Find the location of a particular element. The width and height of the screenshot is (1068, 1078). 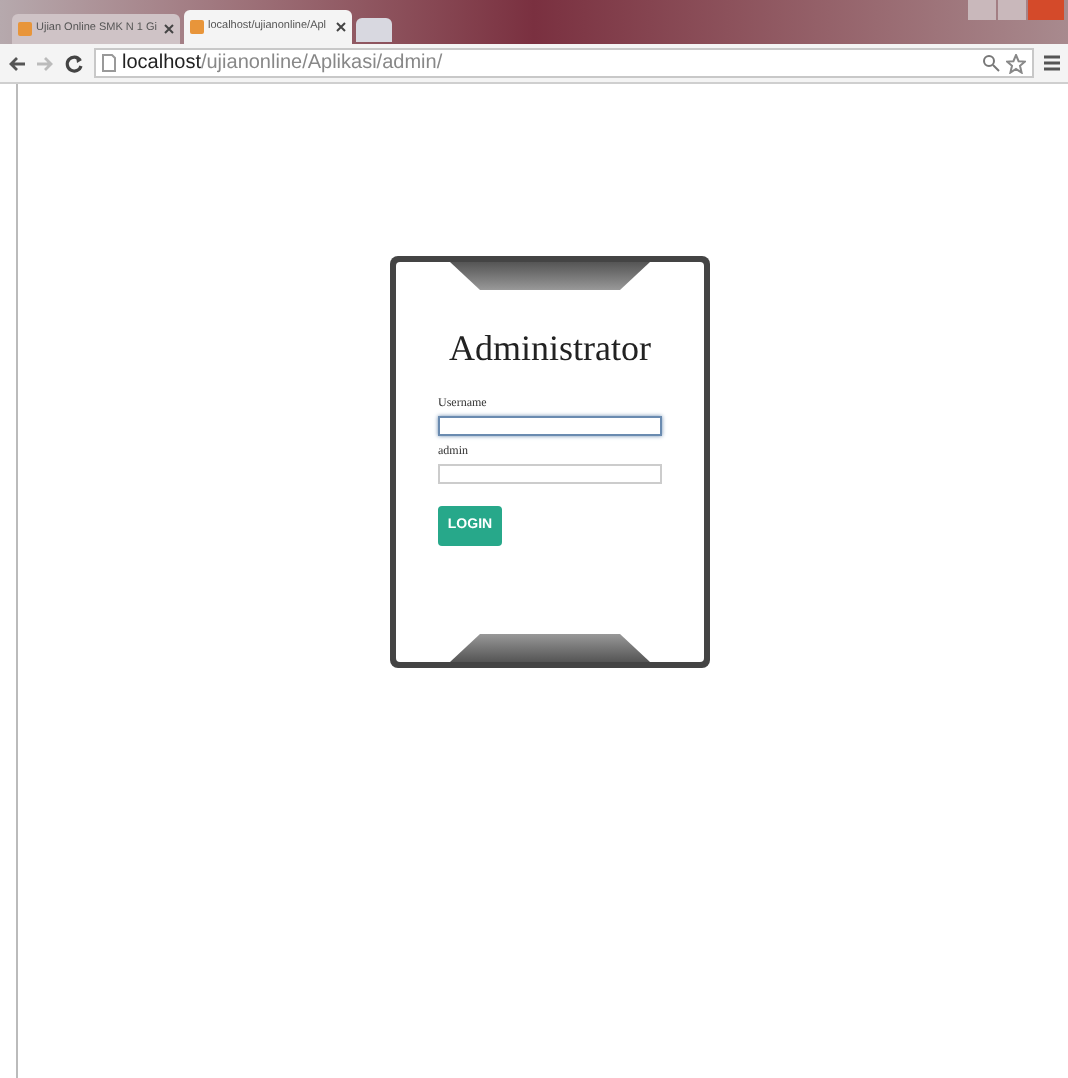

search-icon is located at coordinates (991, 63).